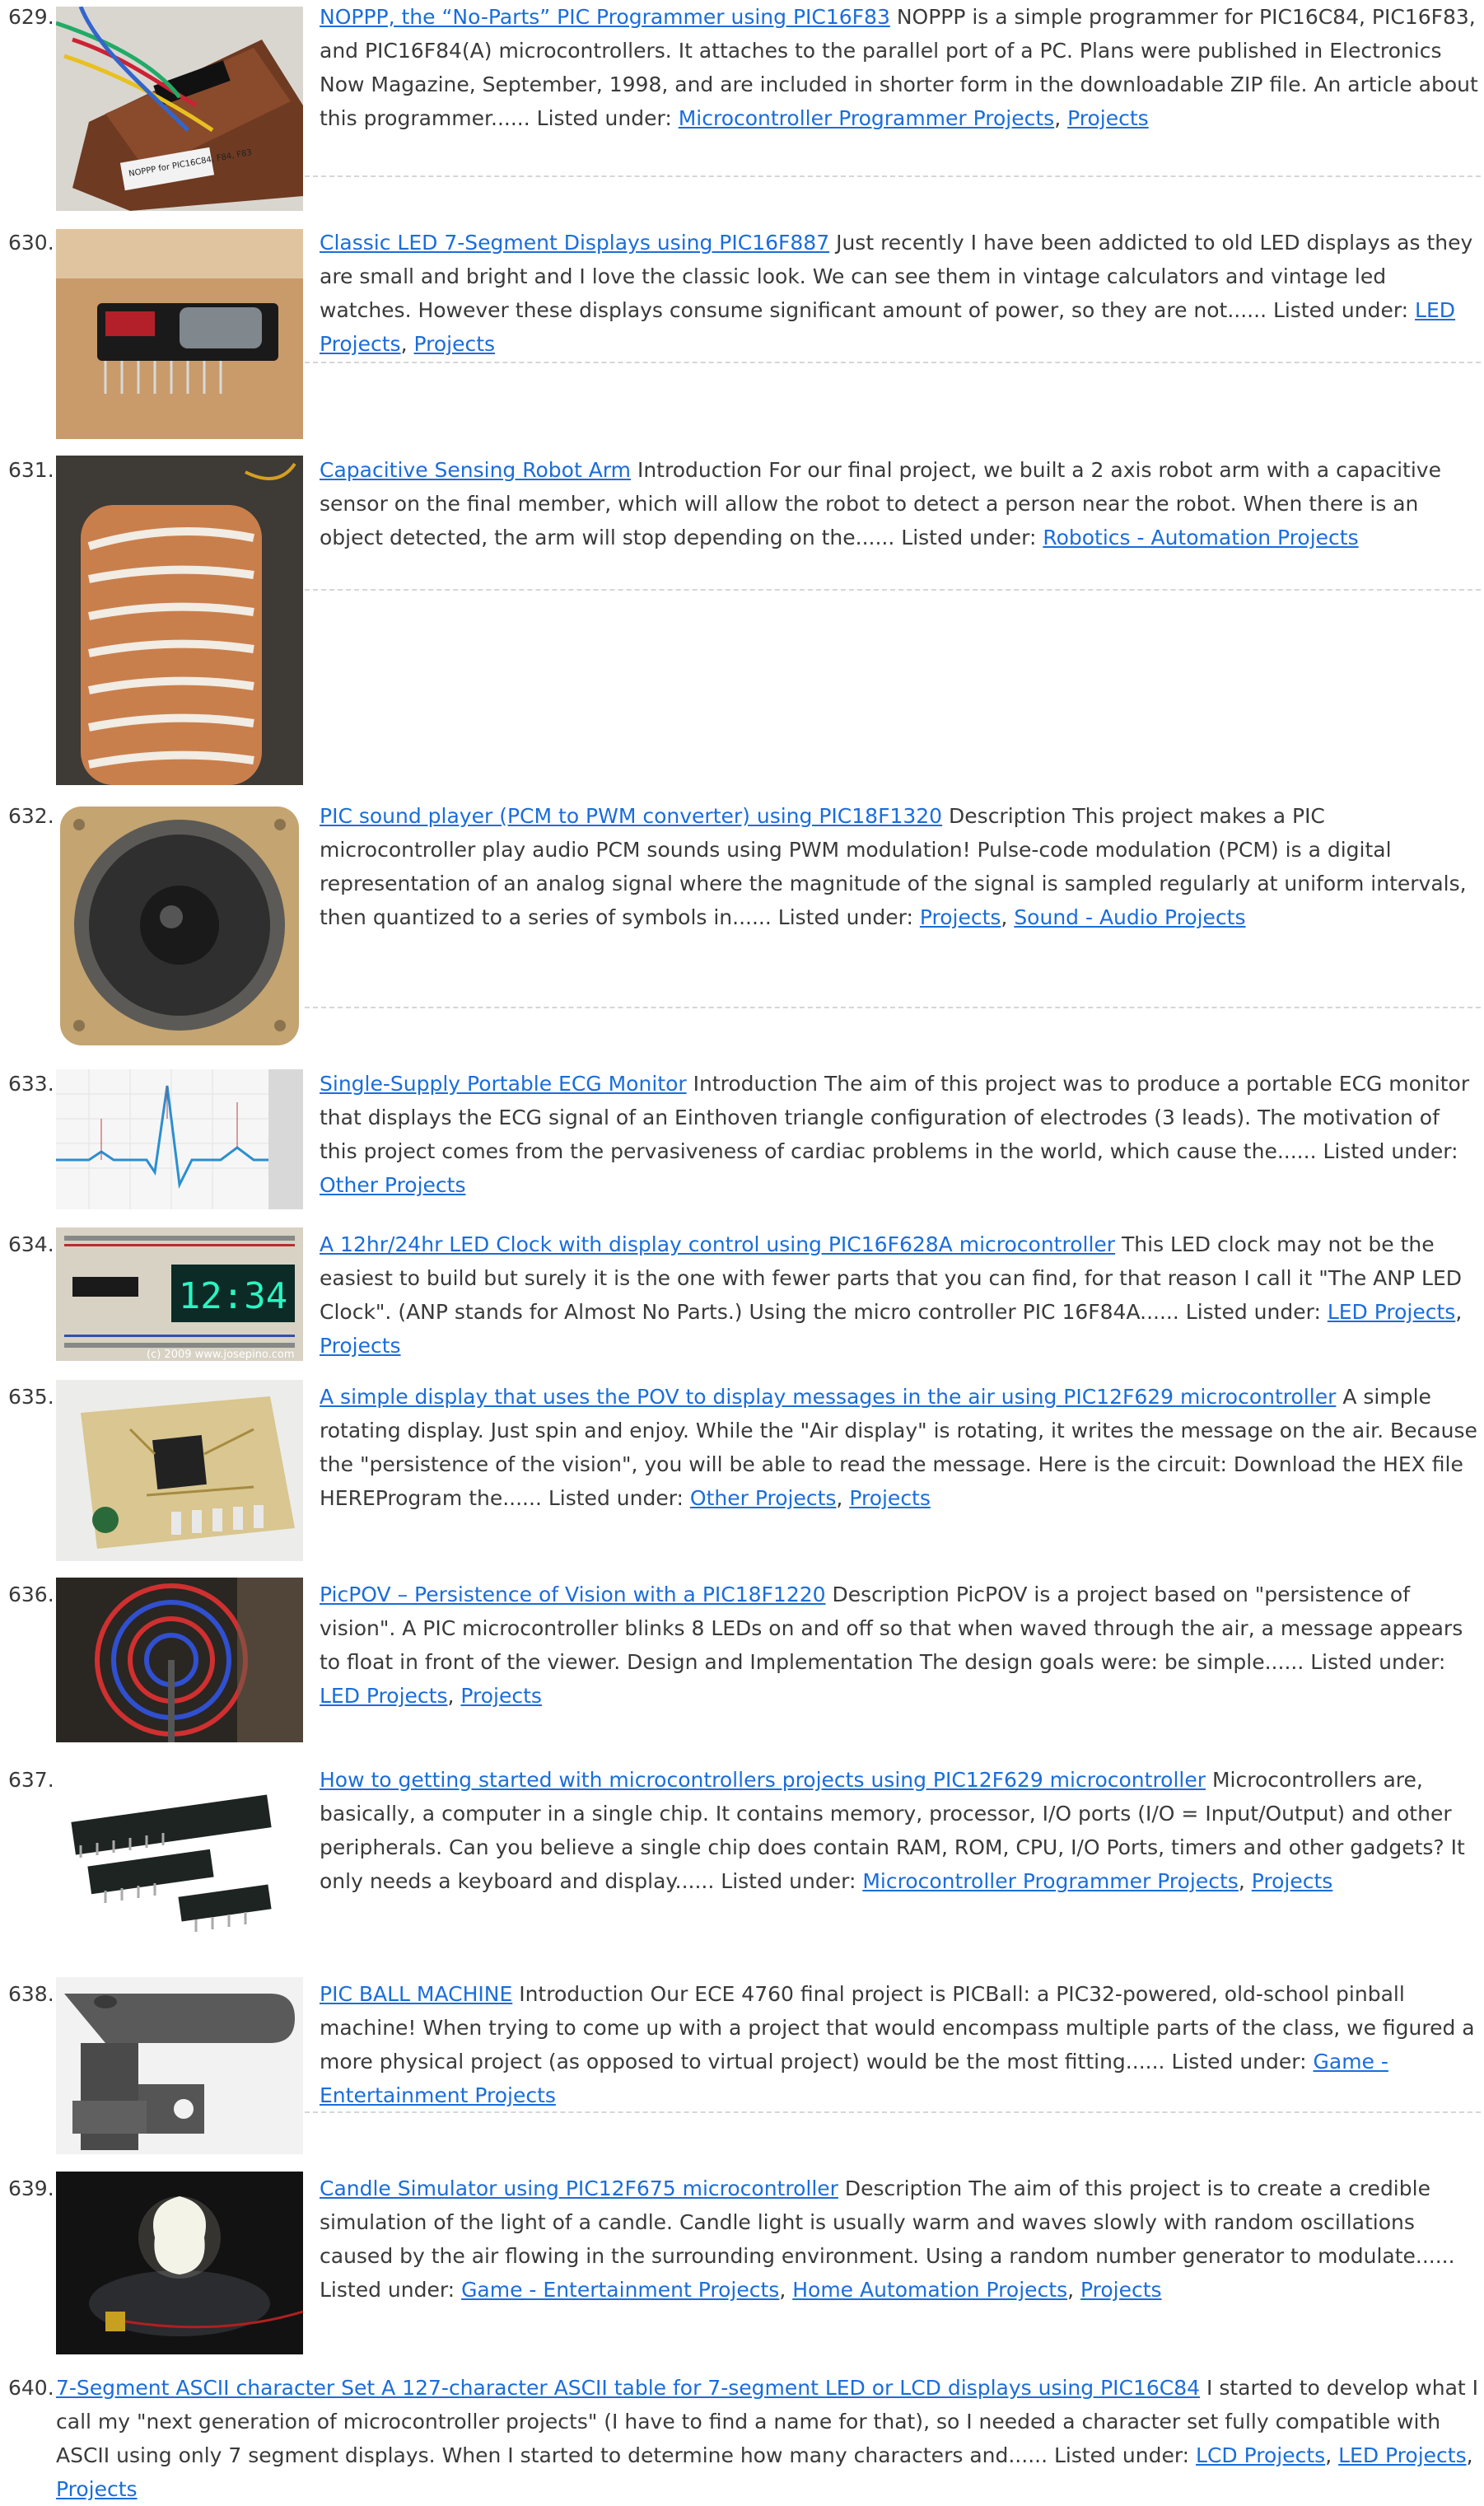  Describe the element at coordinates (31, 816) in the screenshot. I see `item-number: 632.` at that location.